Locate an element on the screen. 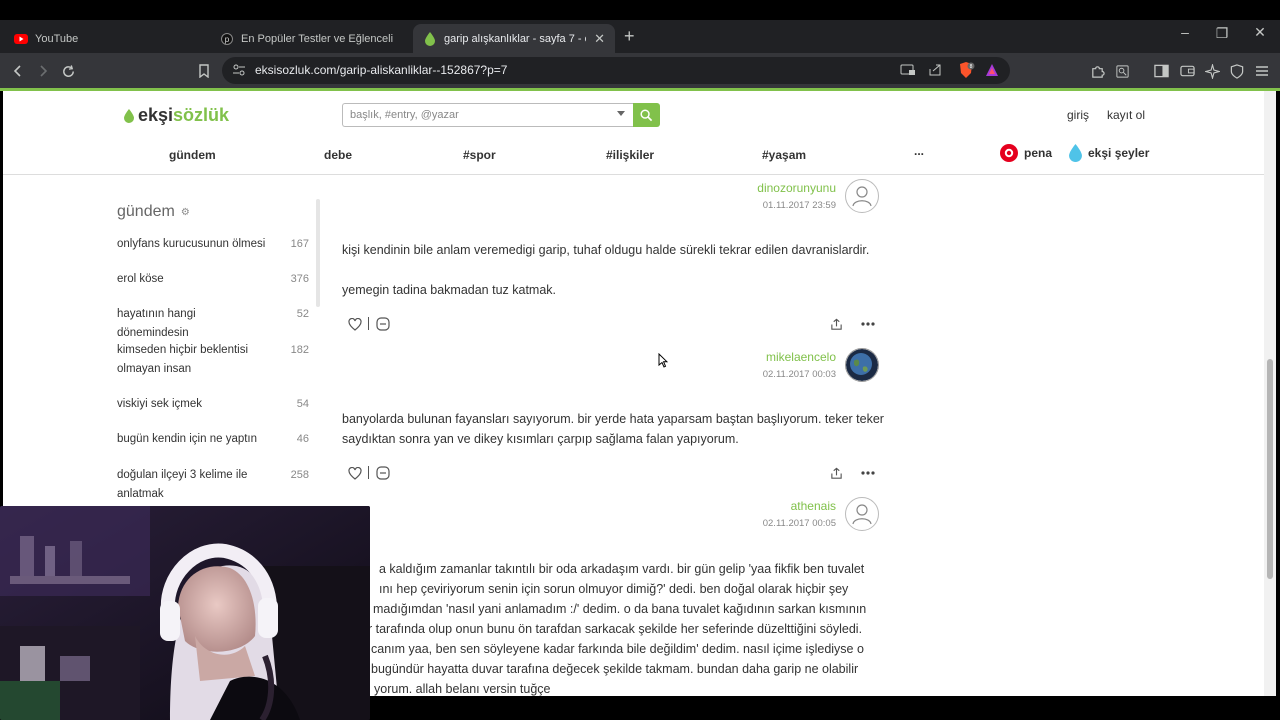  sidebar-item-title: erol köse is located at coordinates (140, 279).